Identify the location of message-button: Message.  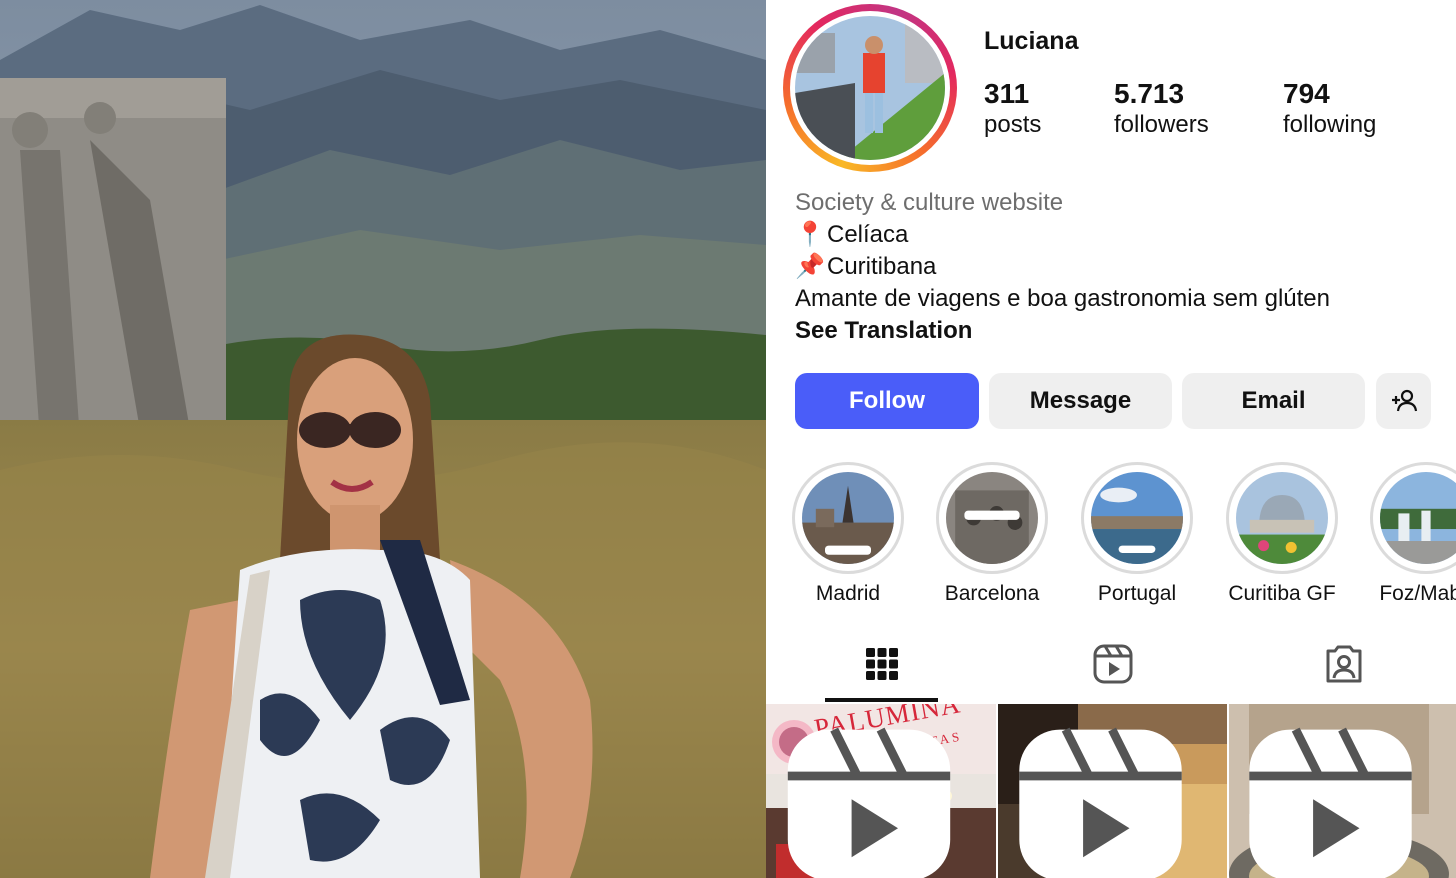
(1080, 401).